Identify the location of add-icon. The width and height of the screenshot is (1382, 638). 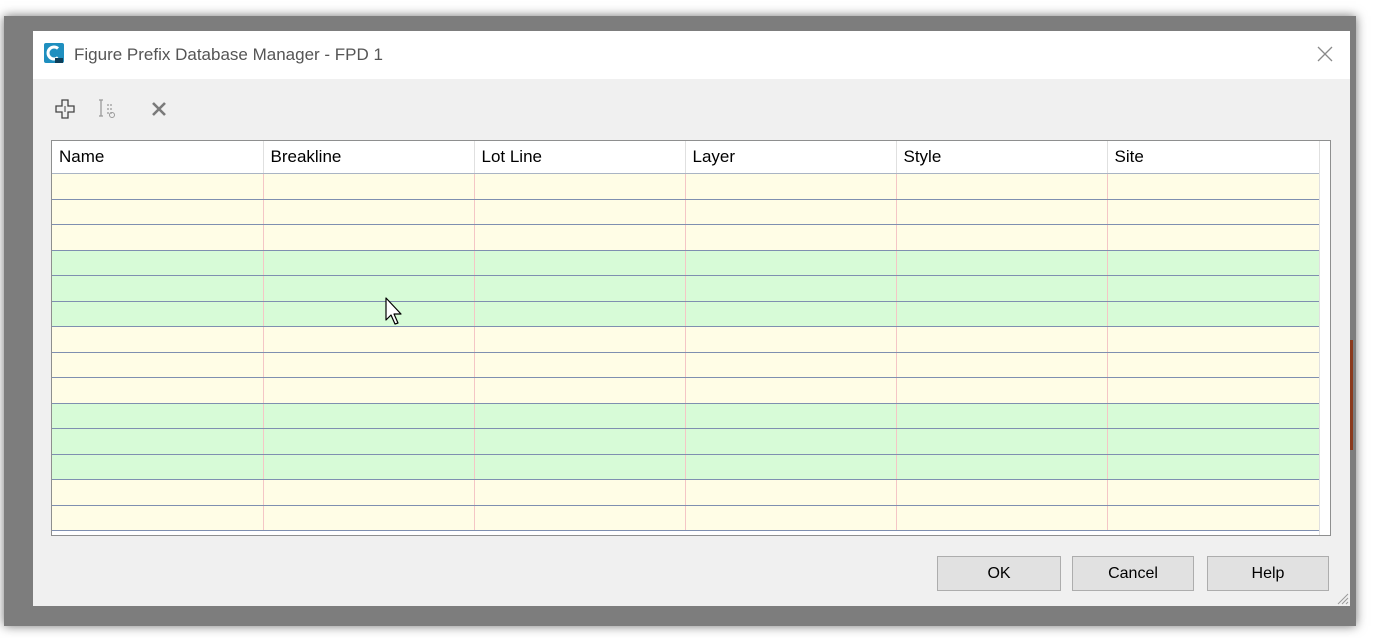
(65, 109).